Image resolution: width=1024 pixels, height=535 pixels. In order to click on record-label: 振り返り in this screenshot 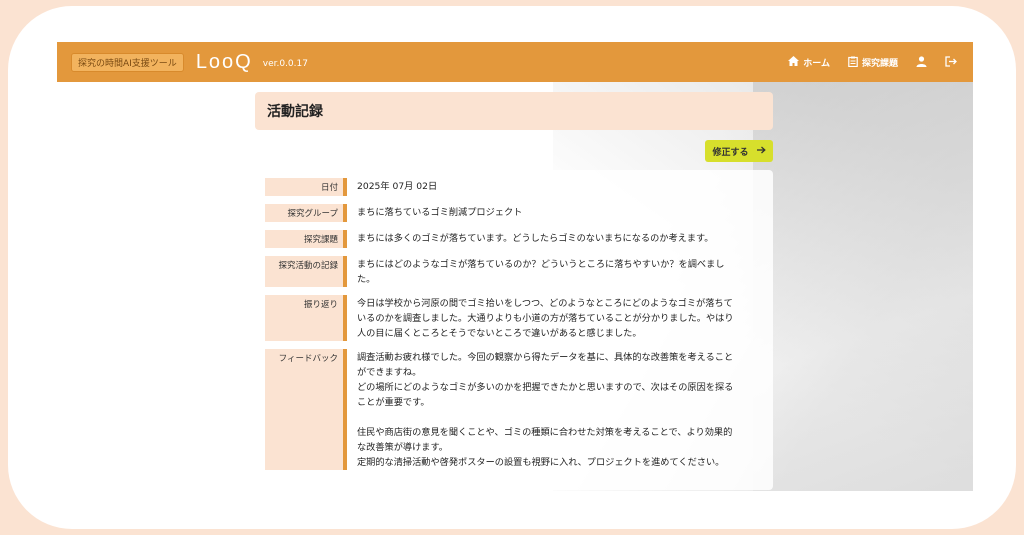, I will do `click(306, 318)`.